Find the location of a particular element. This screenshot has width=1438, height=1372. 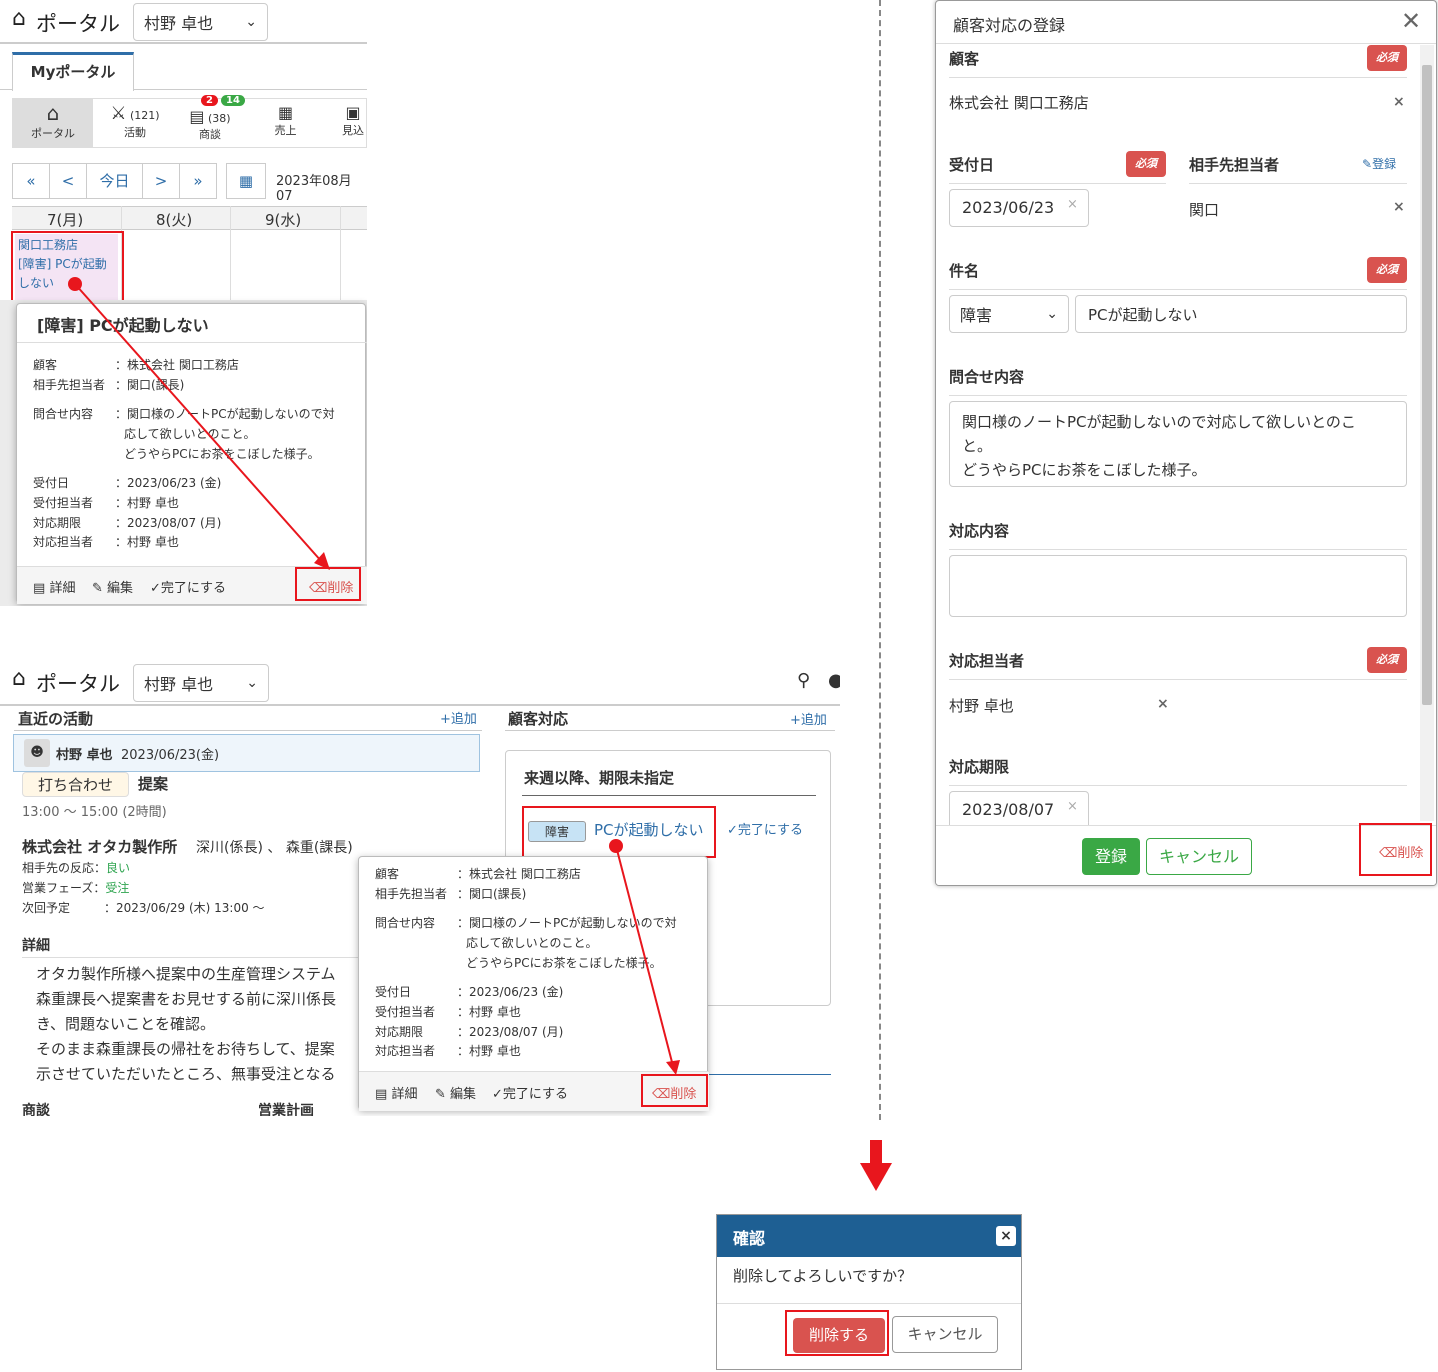

arrow-head-bottom is located at coordinates (673, 1067).